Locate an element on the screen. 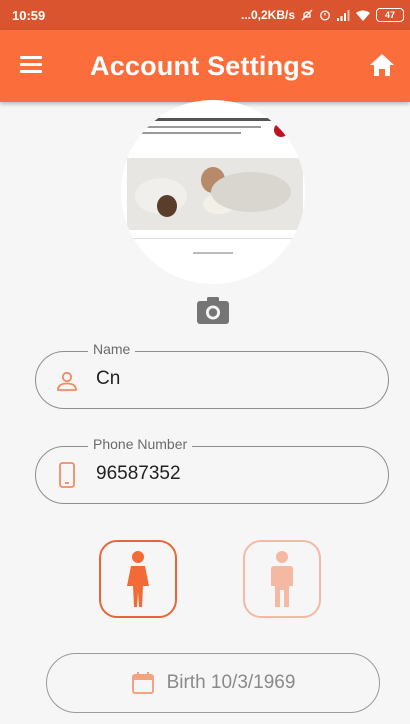 This screenshot has width=410, height=724. avatar-photo is located at coordinates (213, 192).